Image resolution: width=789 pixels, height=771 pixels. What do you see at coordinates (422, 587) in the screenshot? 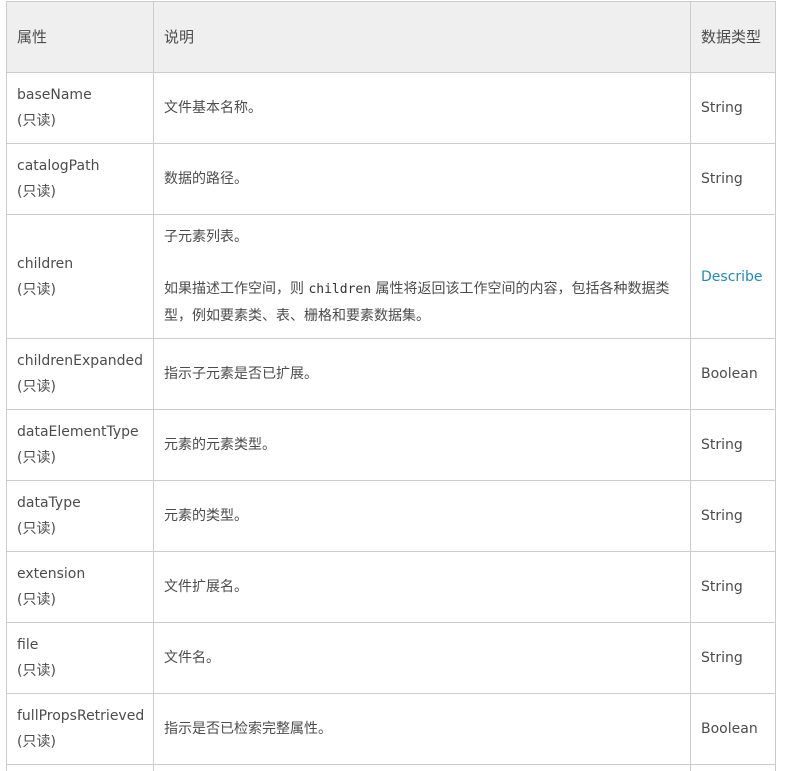
I see `description-cell: 文件扩展名。` at bounding box center [422, 587].